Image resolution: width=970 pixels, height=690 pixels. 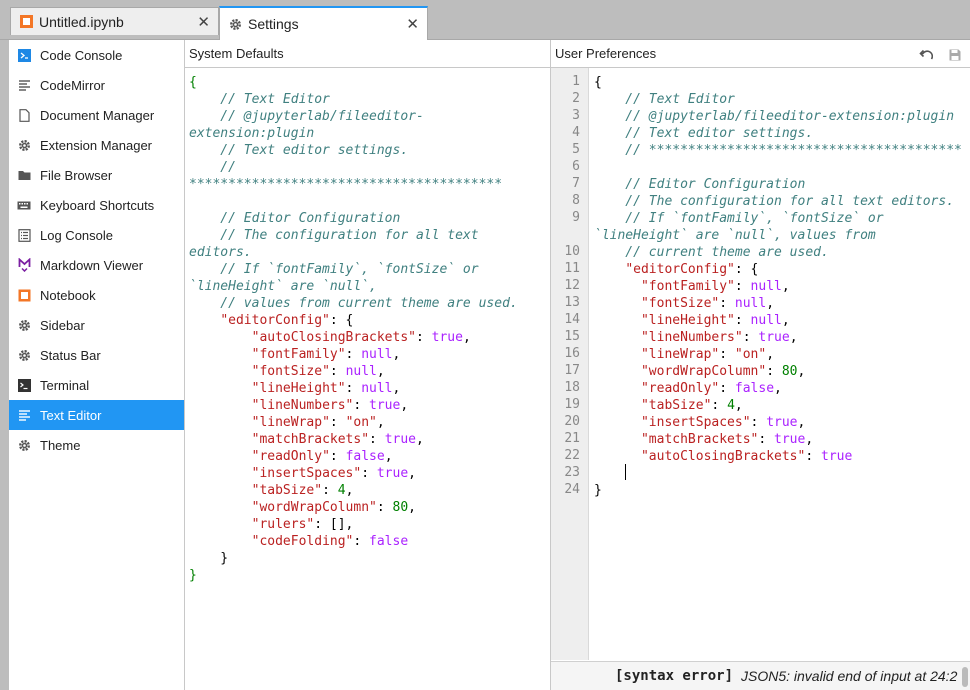 I want to click on sidebar-item-sidebar: Sidebar, so click(x=96, y=325).